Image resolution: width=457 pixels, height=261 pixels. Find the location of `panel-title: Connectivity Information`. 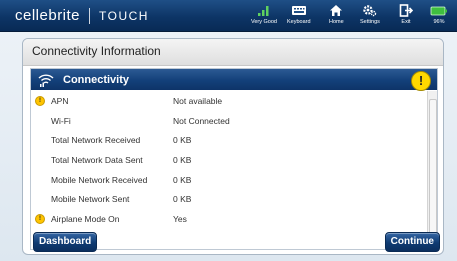

panel-title: Connectivity Information is located at coordinates (233, 52).